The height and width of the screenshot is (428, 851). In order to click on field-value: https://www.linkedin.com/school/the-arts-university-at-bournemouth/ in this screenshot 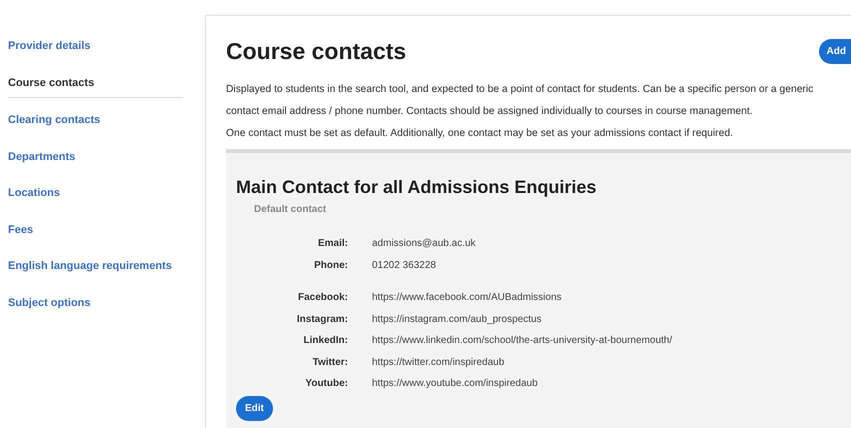, I will do `click(522, 340)`.